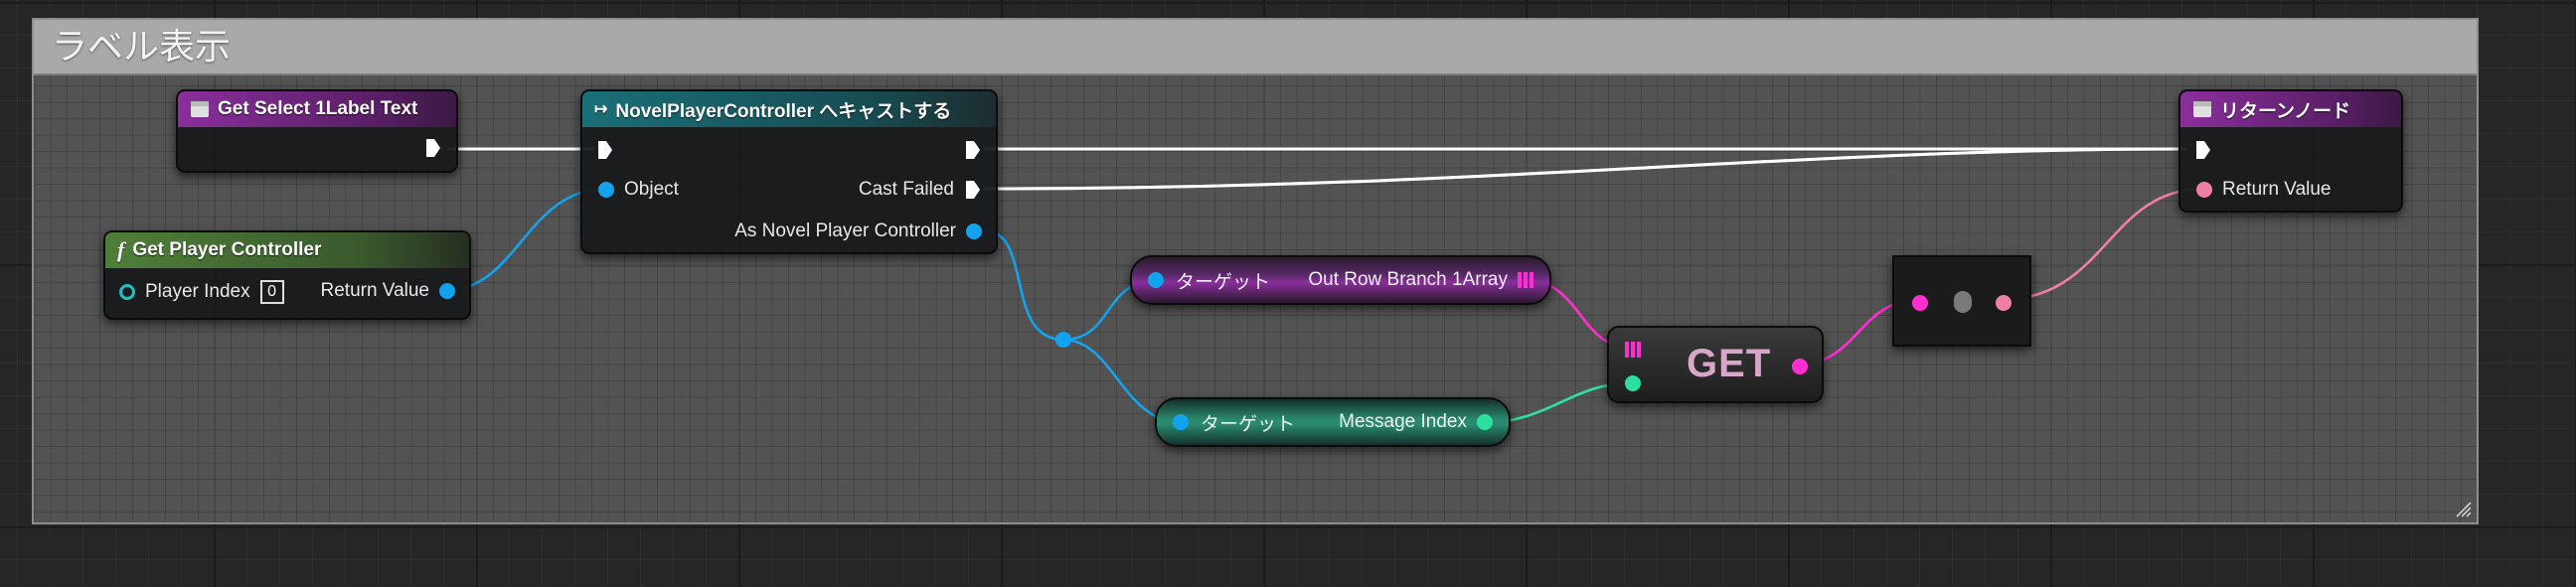  What do you see at coordinates (601, 109) in the screenshot?
I see `cast-arrow-icon: ↦` at bounding box center [601, 109].